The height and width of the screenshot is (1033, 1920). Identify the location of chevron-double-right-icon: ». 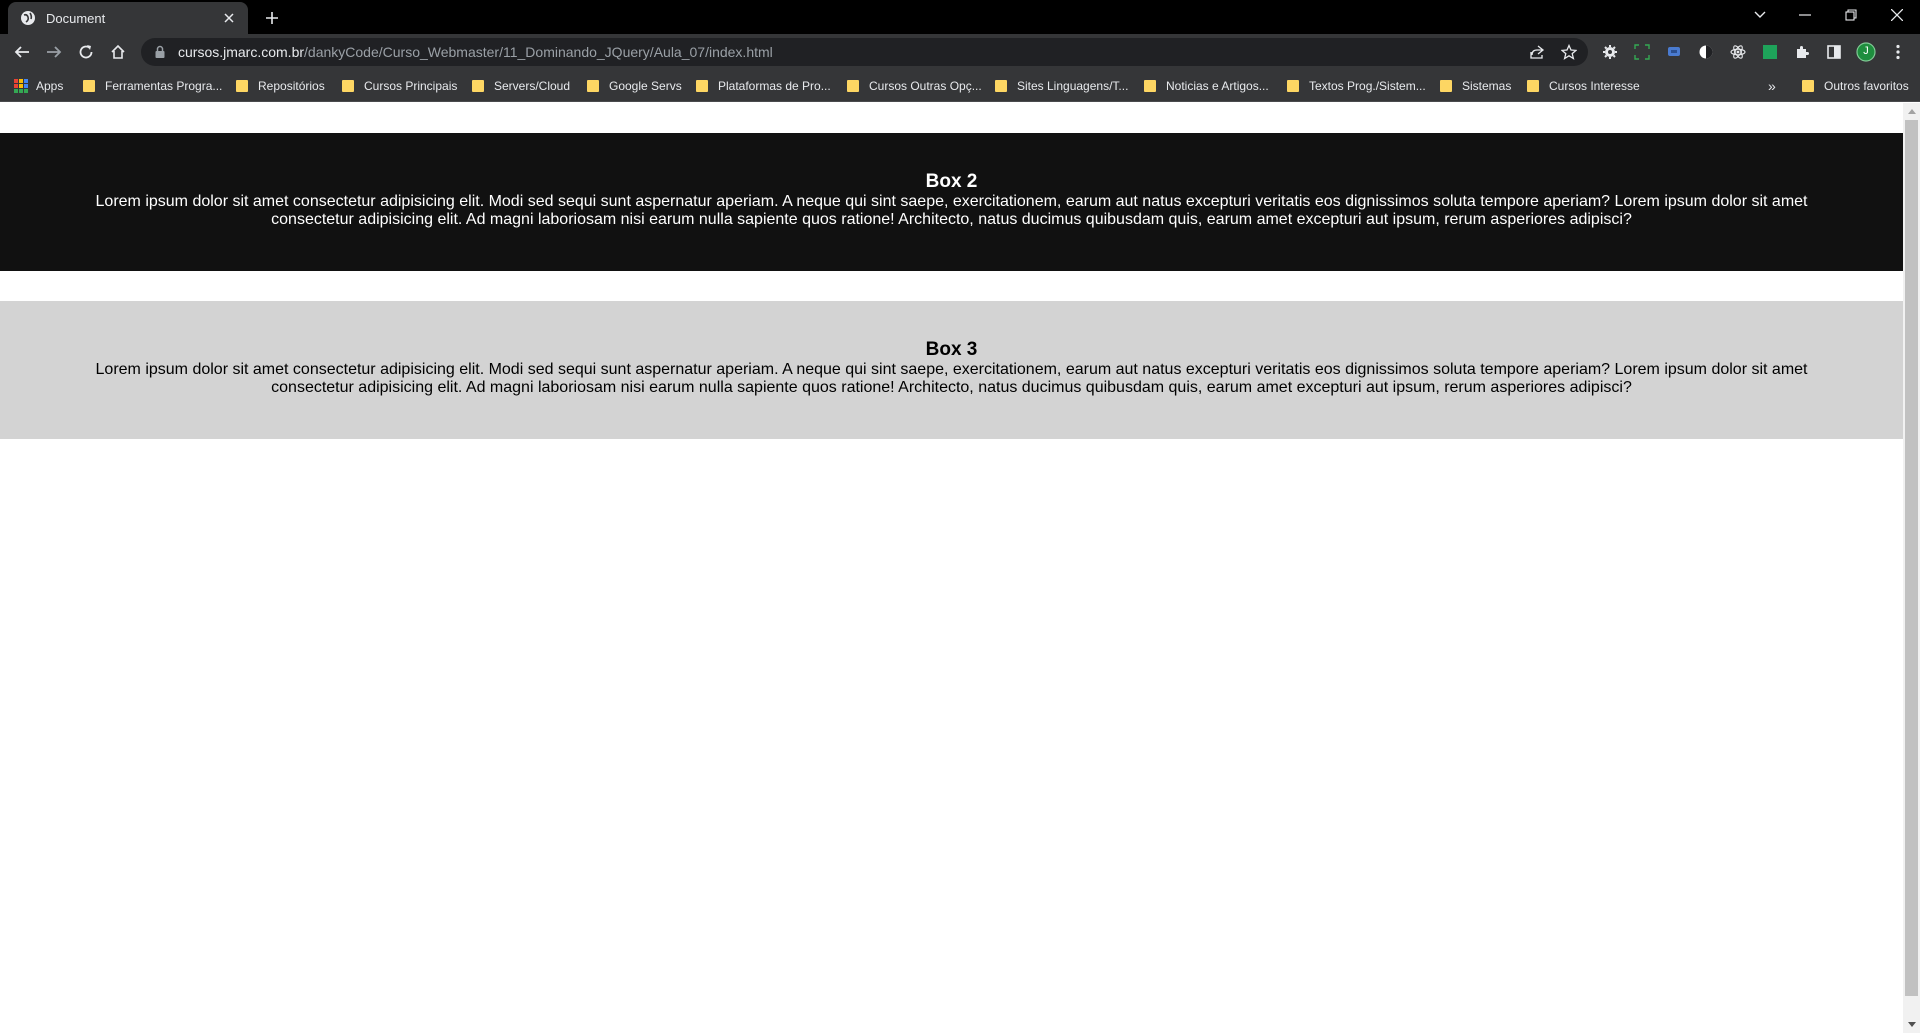
(1772, 86).